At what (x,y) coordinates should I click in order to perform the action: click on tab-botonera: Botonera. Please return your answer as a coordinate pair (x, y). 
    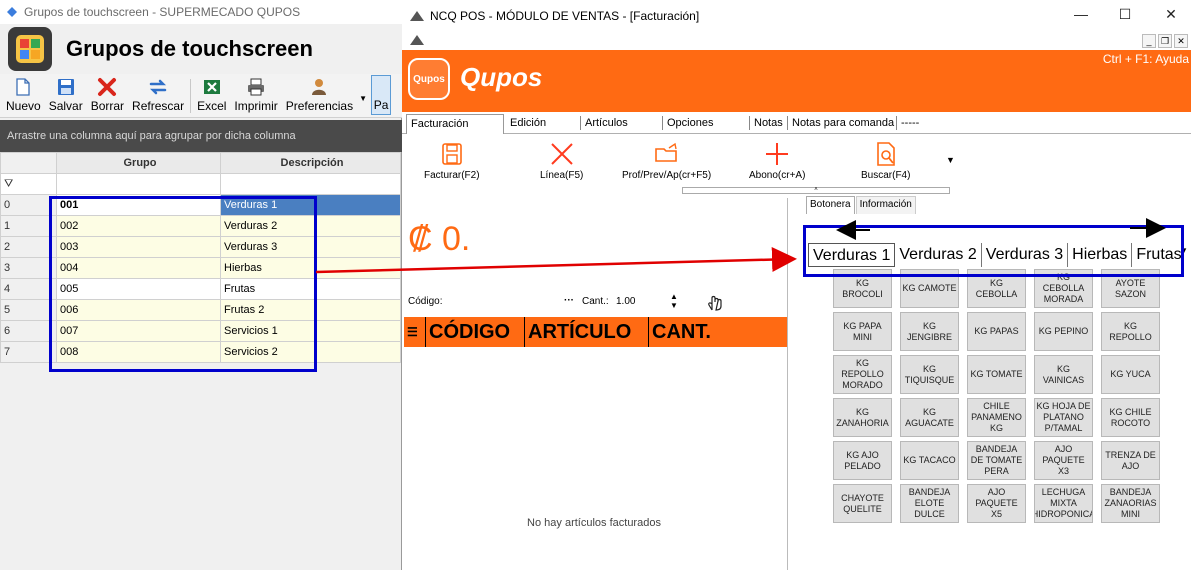
    Looking at the image, I should click on (830, 205).